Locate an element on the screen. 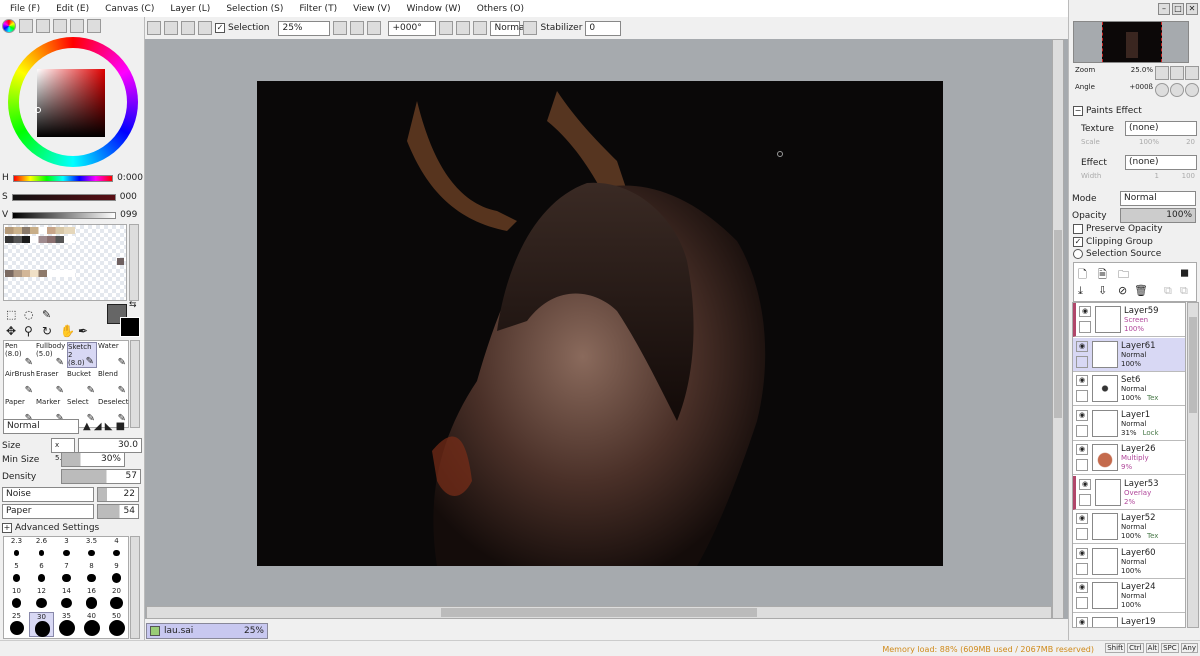 The height and width of the screenshot is (656, 1200). layer-row: ◉ Layer53 Overlay 2% is located at coordinates (1129, 492).